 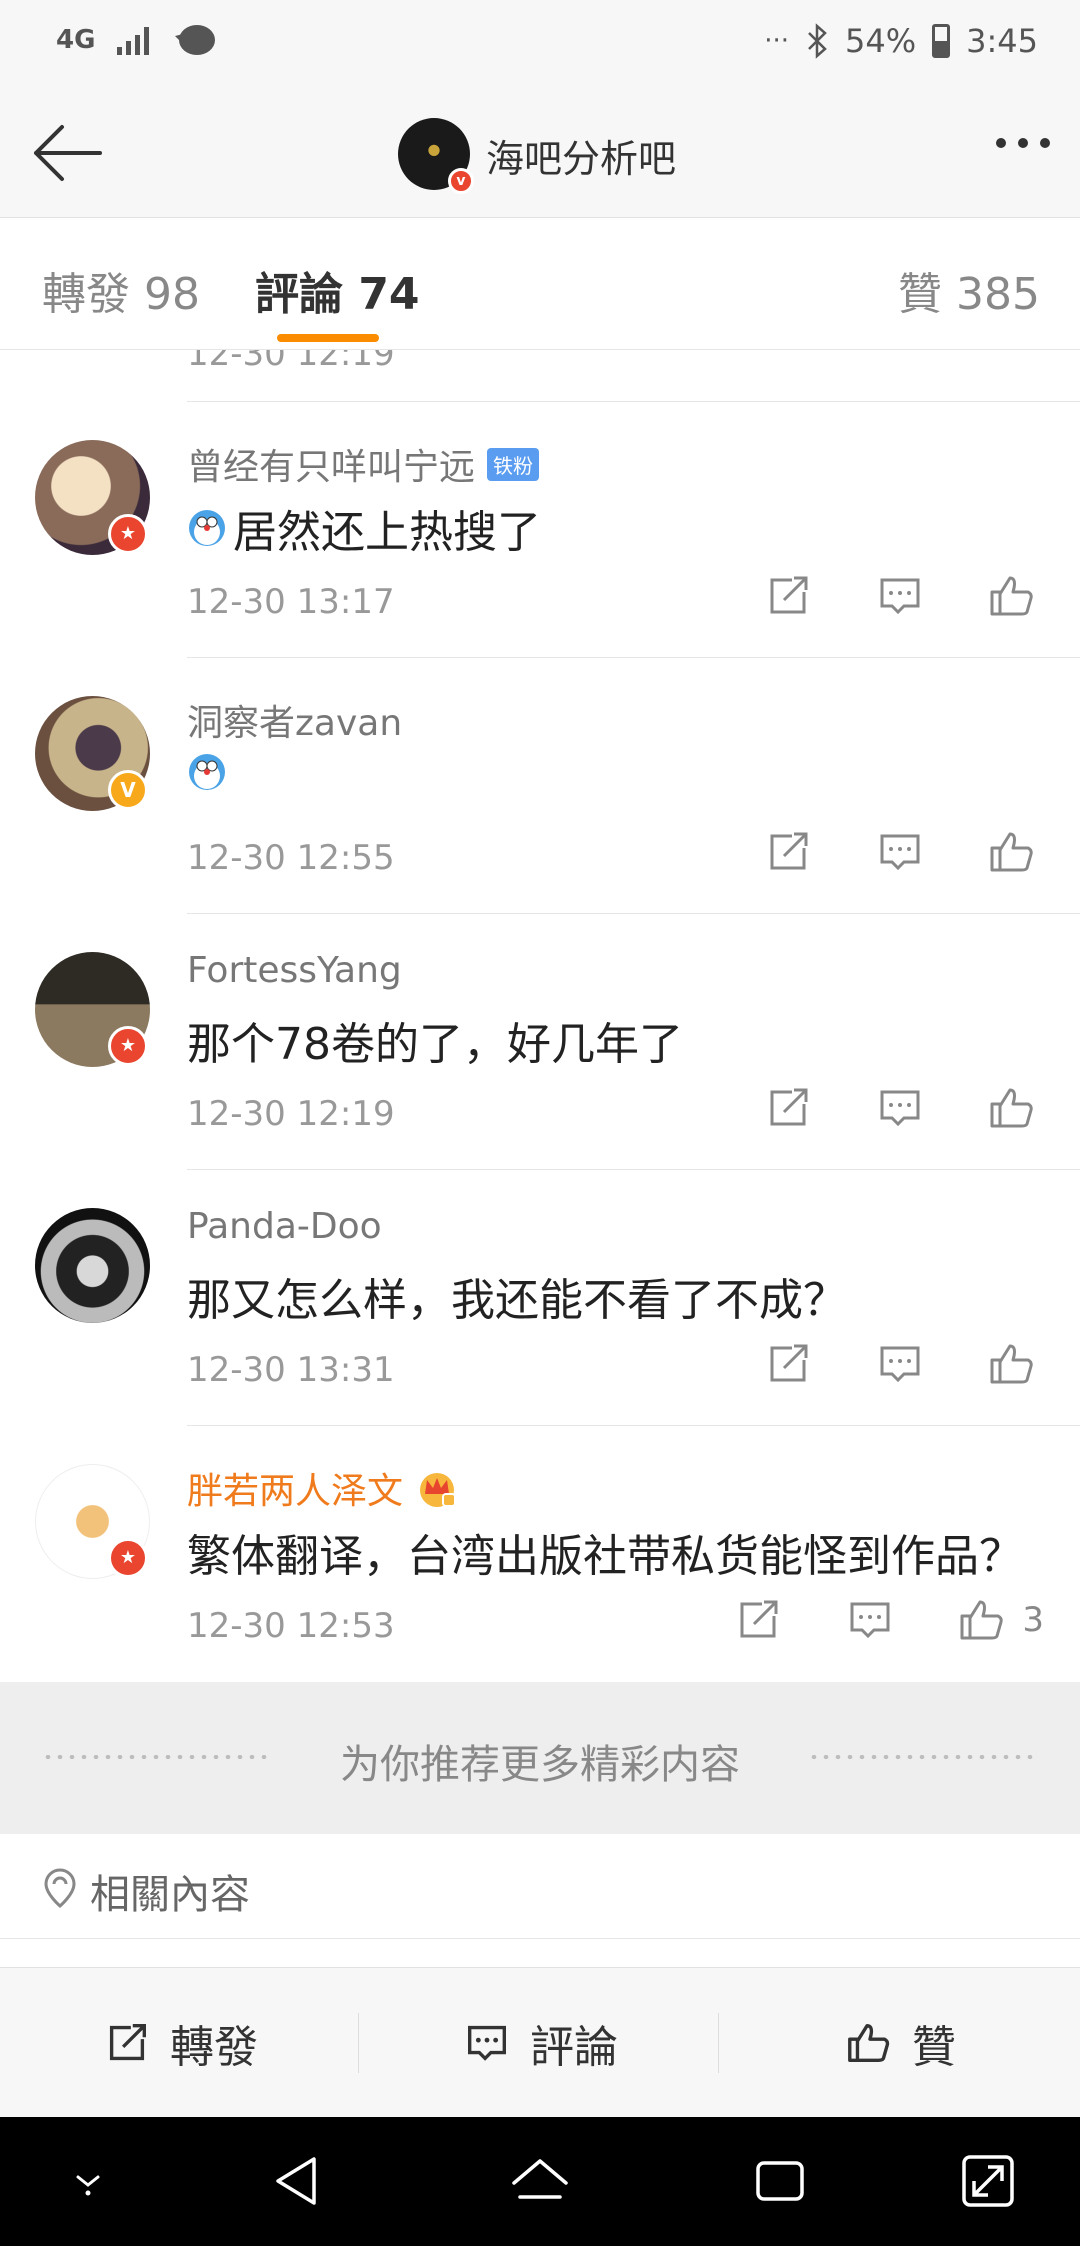 I want to click on battery-percent: 54%, so click(x=881, y=41).